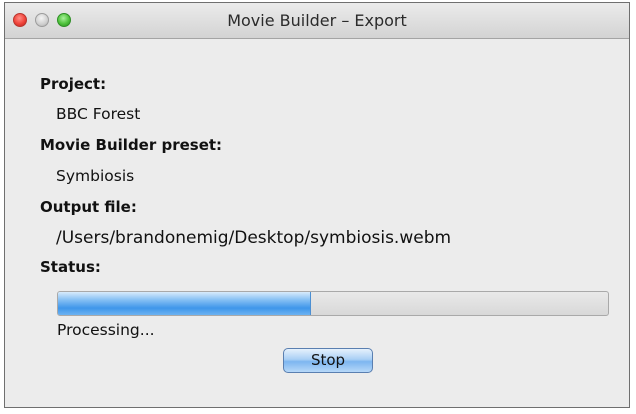  What do you see at coordinates (73, 84) in the screenshot?
I see `project-label: Project:` at bounding box center [73, 84].